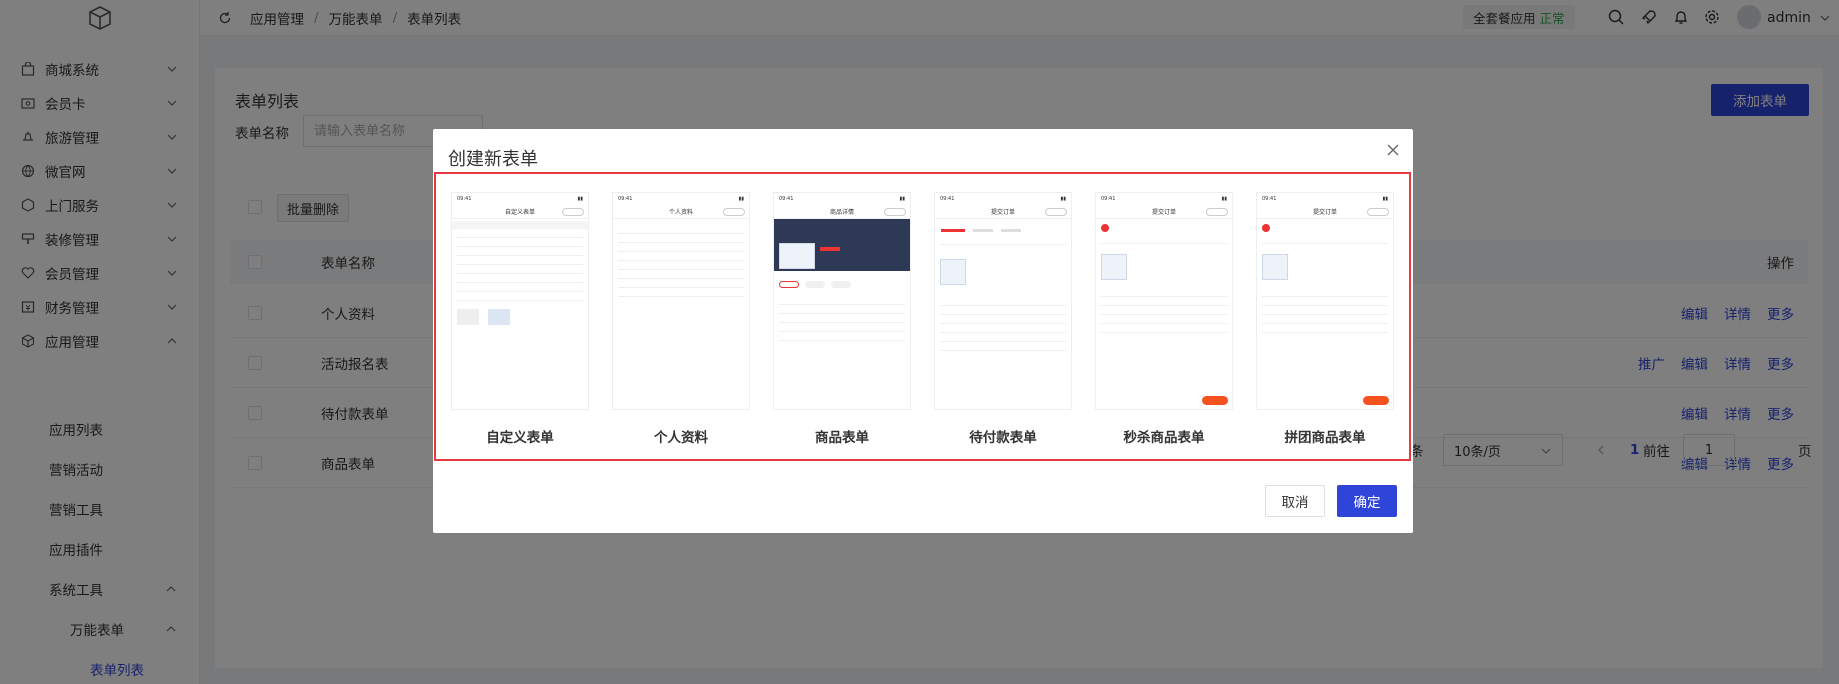 This screenshot has width=1839, height=684. I want to click on template-label: 拼团商品表单, so click(1325, 438).